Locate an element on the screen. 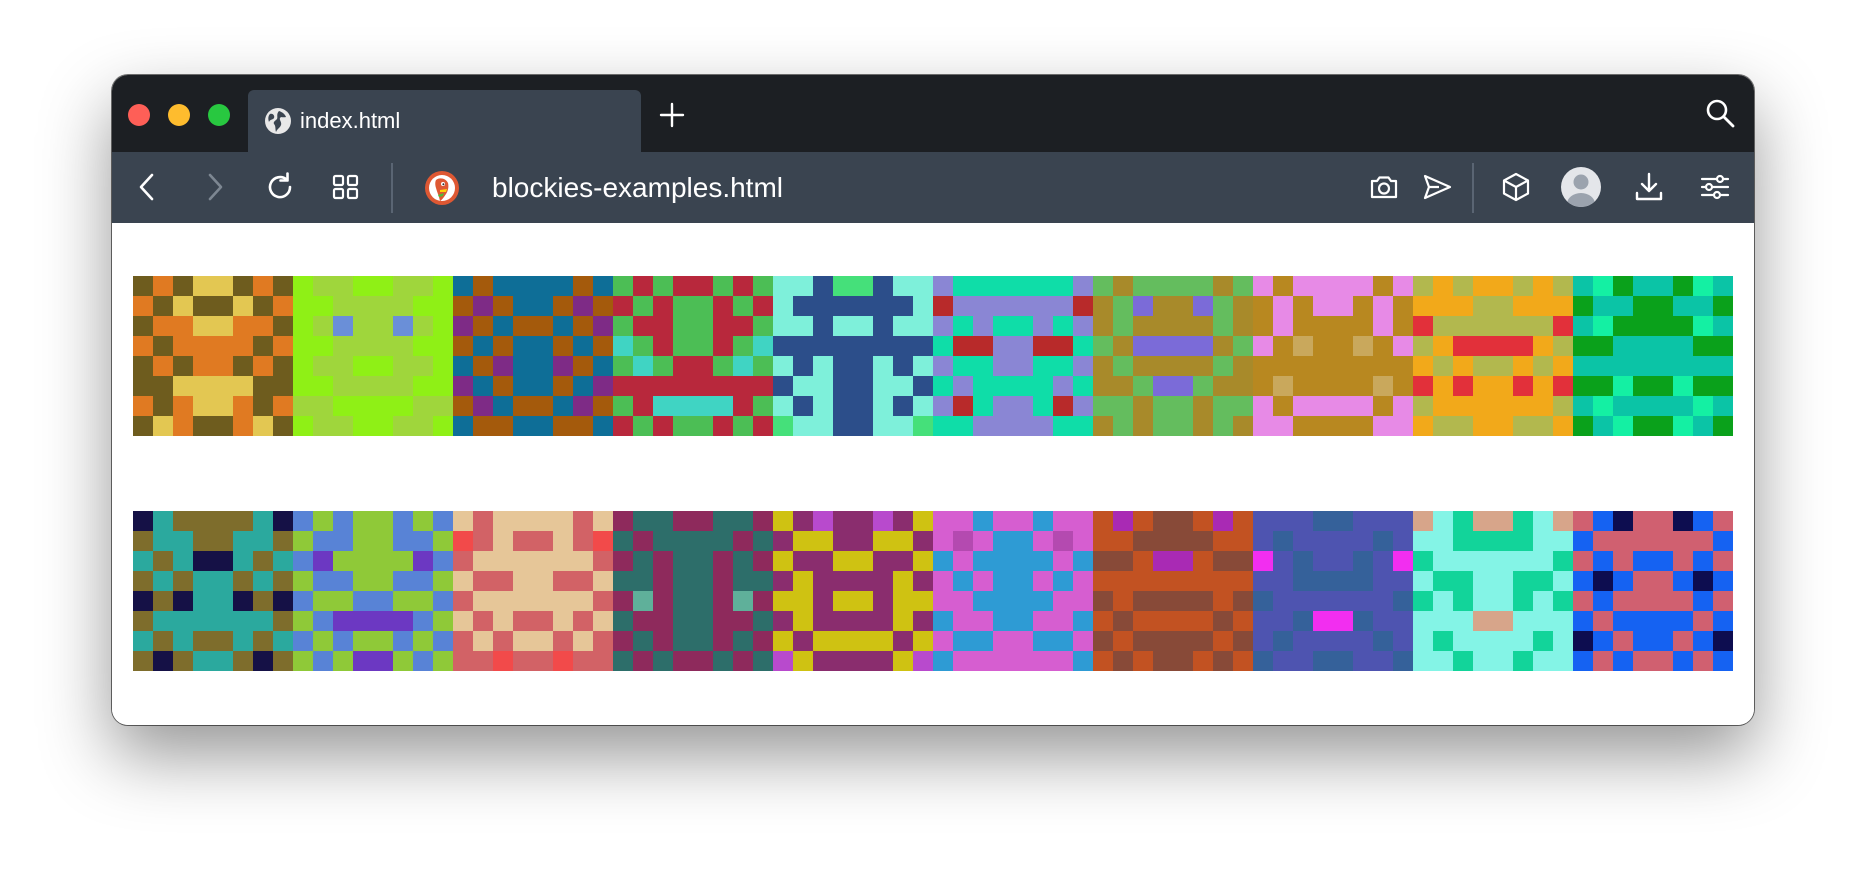 The height and width of the screenshot is (874, 1866). search-icon is located at coordinates (1720, 113).